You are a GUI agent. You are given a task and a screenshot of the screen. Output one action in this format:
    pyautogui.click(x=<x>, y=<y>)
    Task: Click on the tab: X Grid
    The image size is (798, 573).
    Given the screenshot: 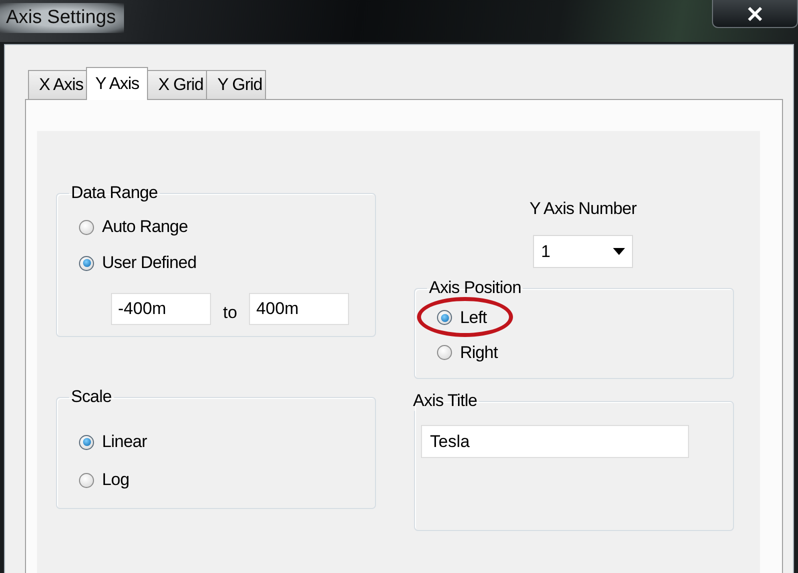 What is the action you would take?
    pyautogui.click(x=177, y=84)
    